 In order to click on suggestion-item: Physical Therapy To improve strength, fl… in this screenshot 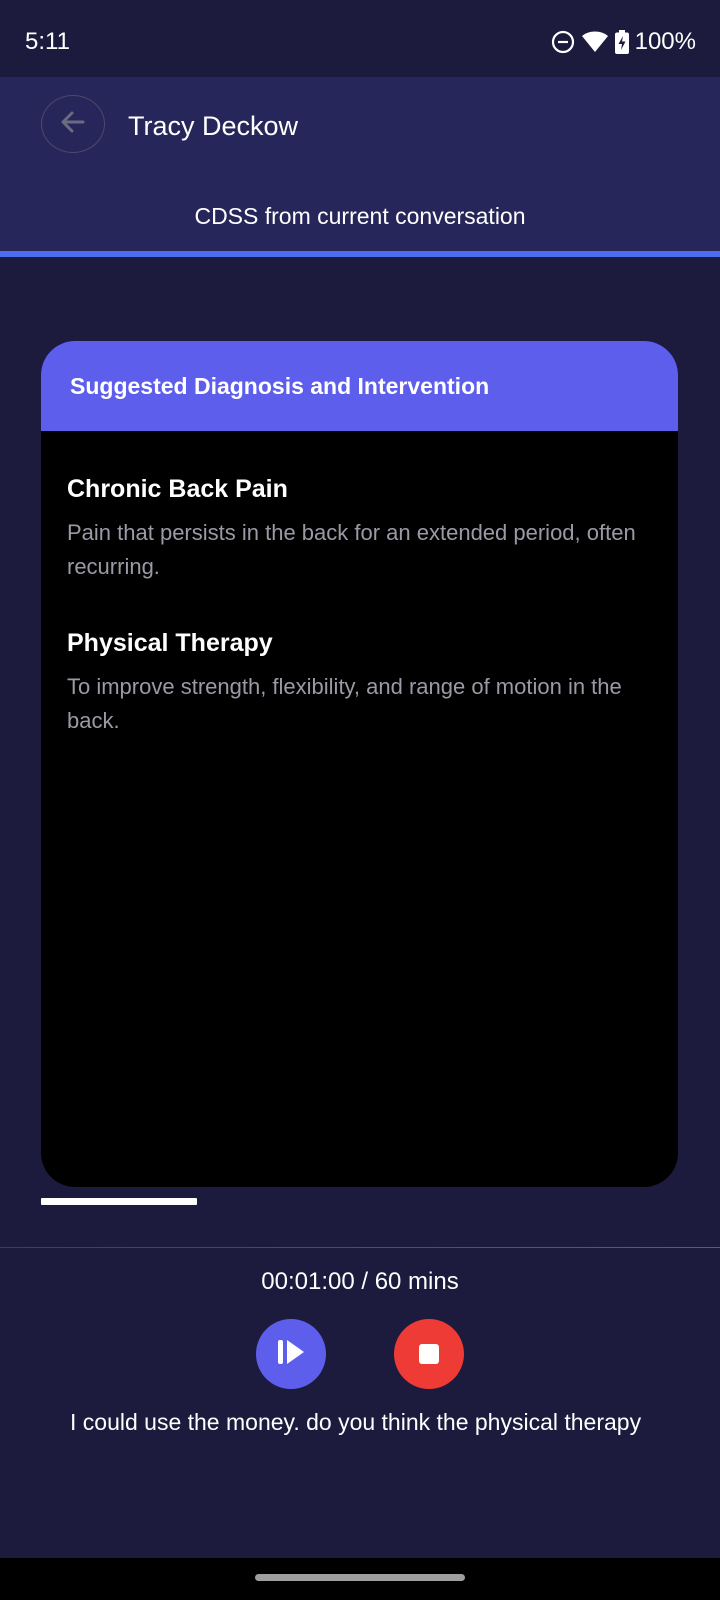, I will do `click(359, 683)`.